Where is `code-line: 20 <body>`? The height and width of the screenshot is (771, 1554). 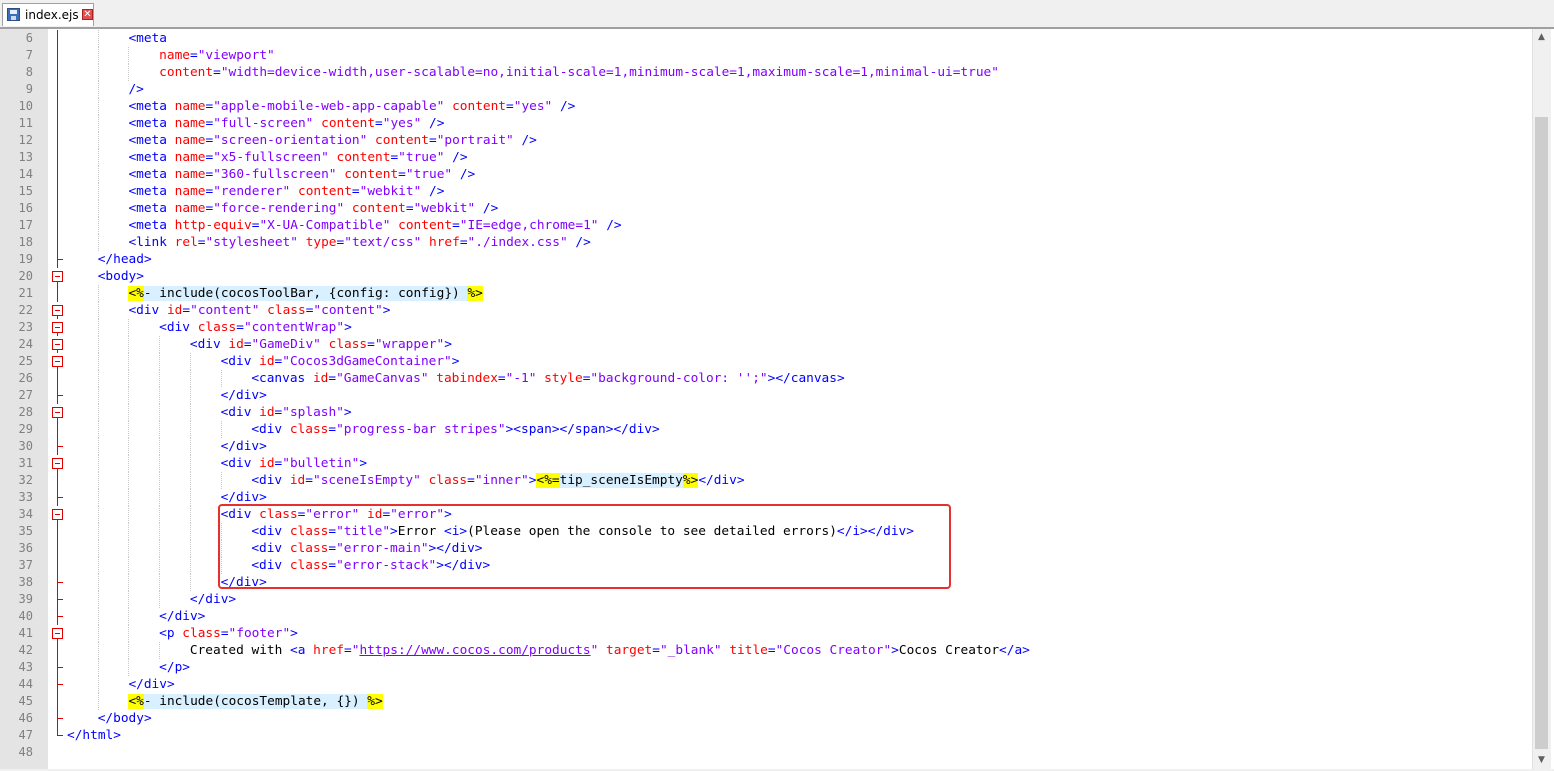
code-line: 20 <body> is located at coordinates (765, 276).